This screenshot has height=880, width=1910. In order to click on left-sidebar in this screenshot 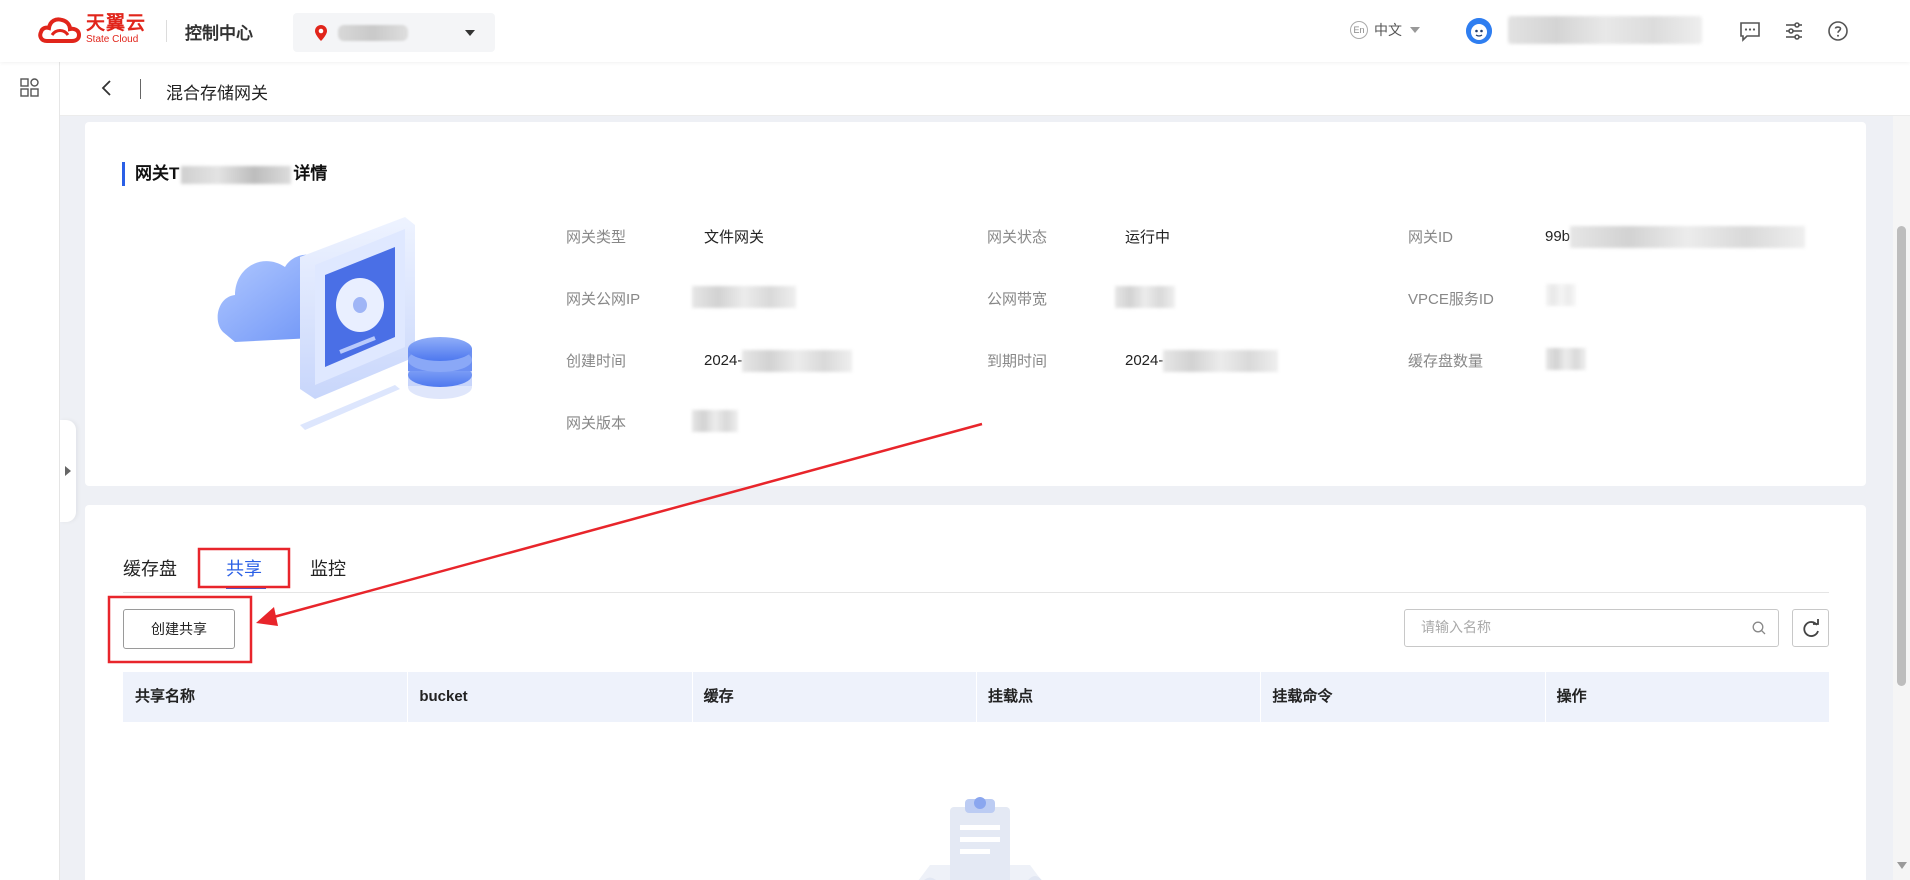, I will do `click(30, 471)`.